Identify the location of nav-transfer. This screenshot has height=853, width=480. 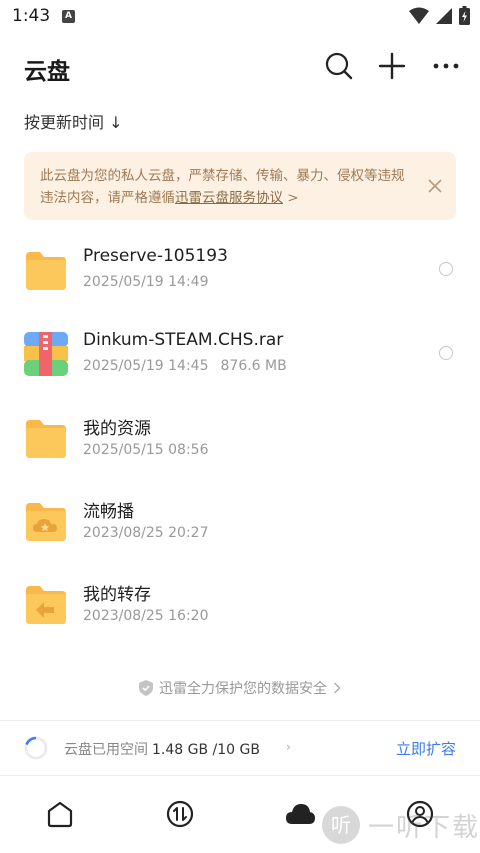
(180, 814).